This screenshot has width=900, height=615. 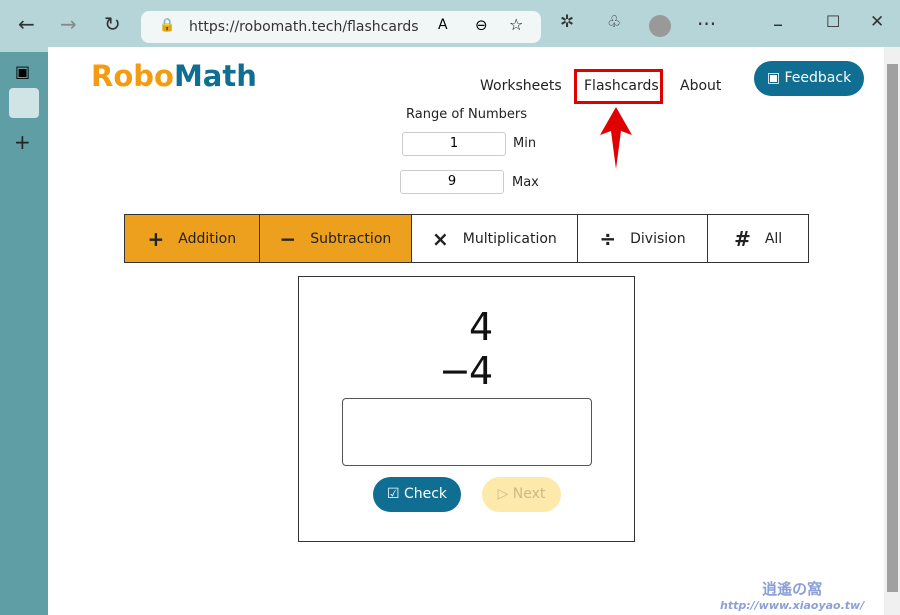 What do you see at coordinates (443, 25) in the screenshot?
I see `read-aloud-icon: A` at bounding box center [443, 25].